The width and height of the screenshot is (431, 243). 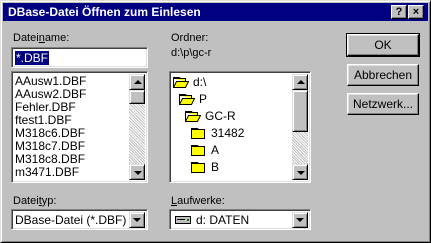 What do you see at coordinates (35, 201) in the screenshot?
I see `filetype-label: Dateityp:` at bounding box center [35, 201].